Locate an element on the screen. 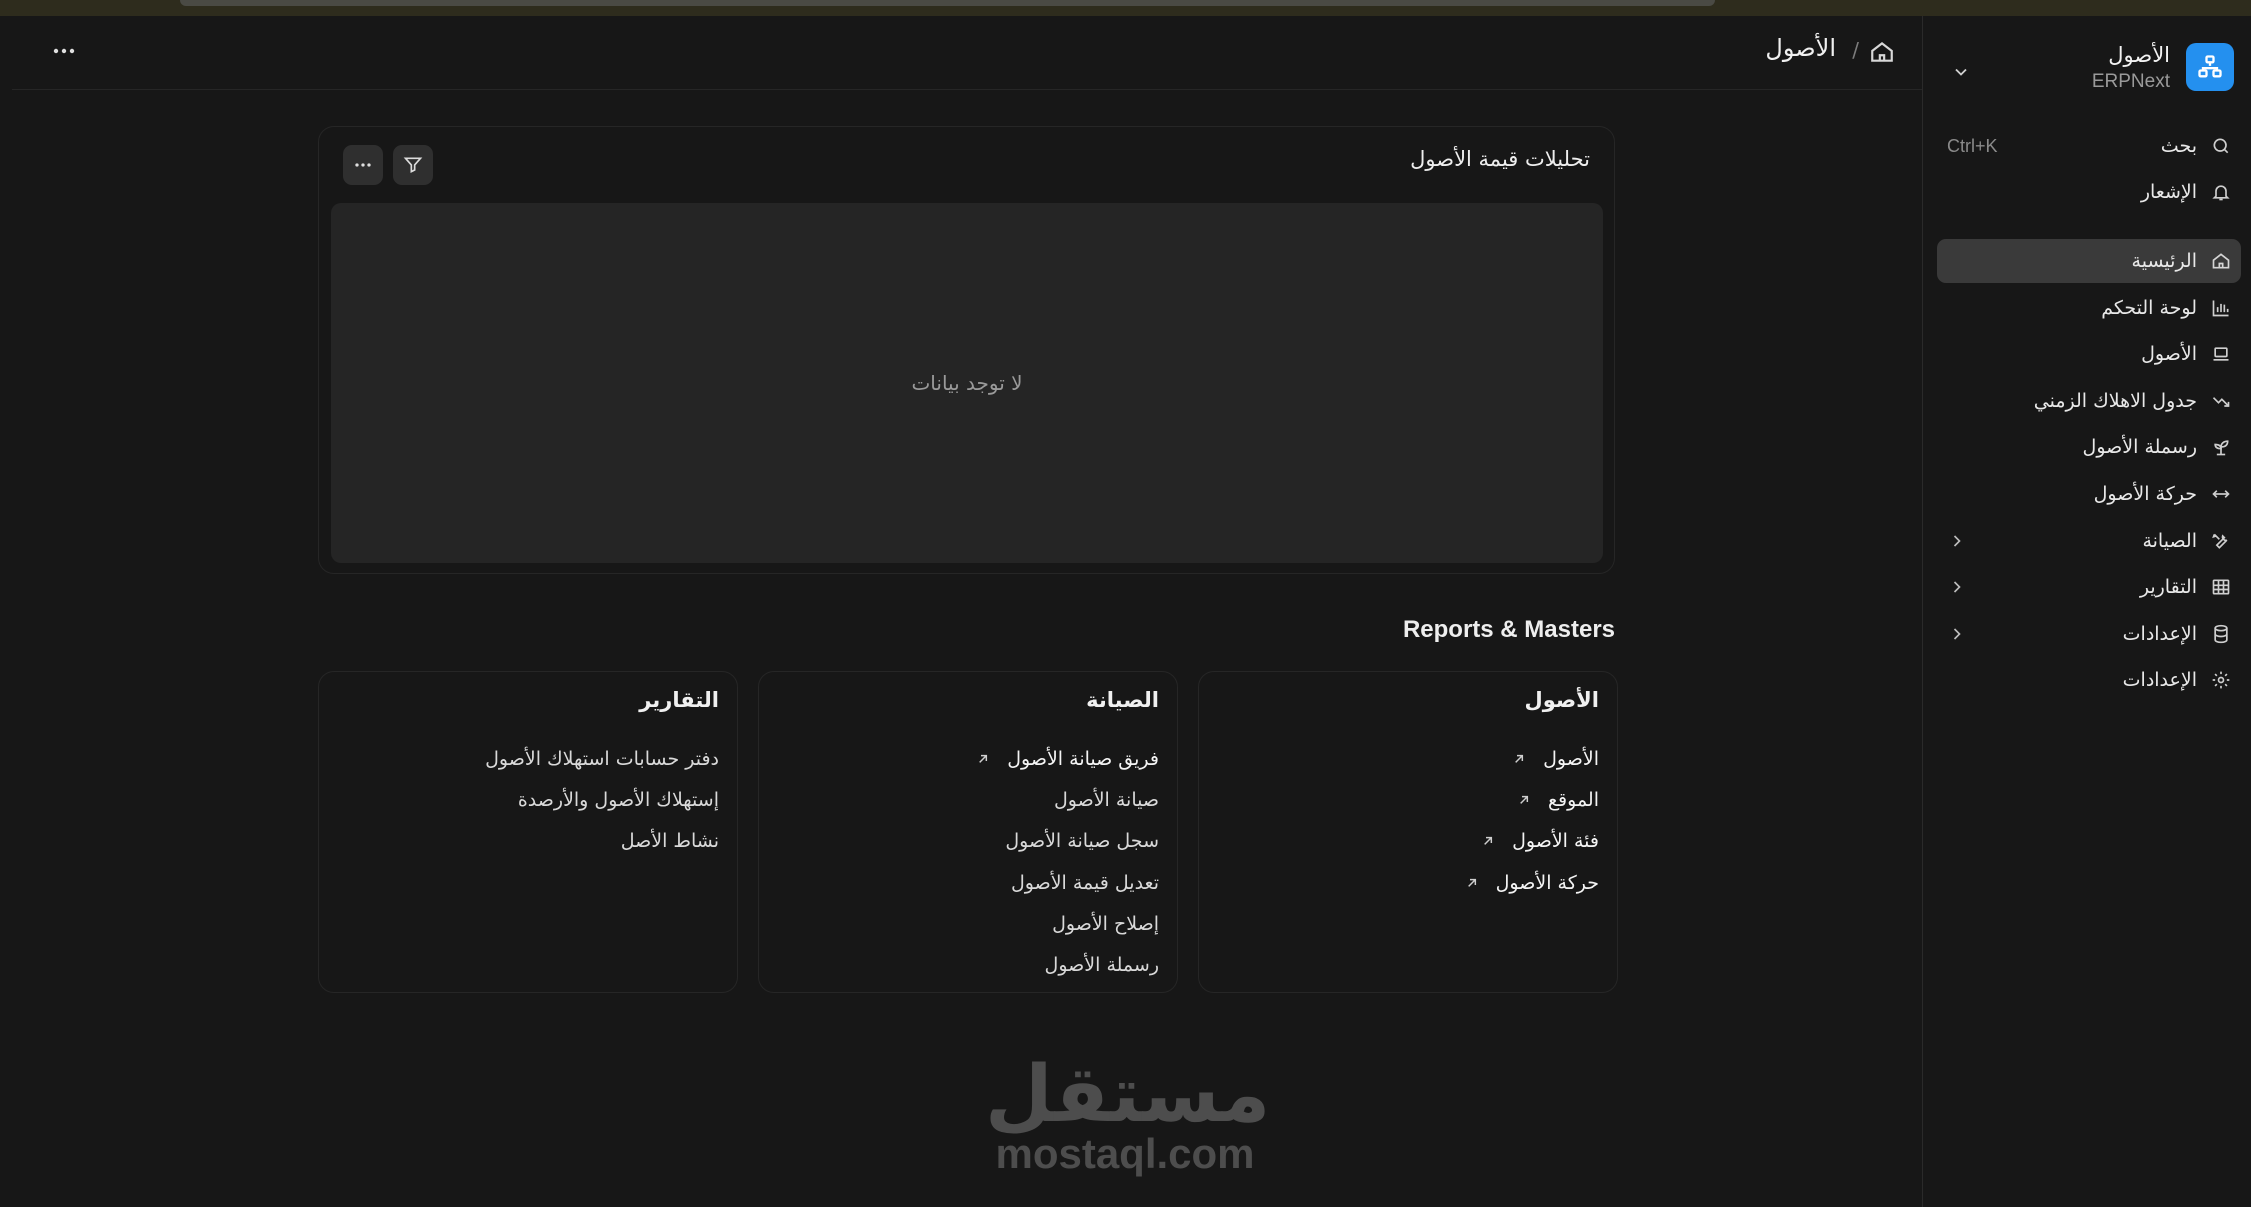  link-asset-activity: نشاط الأصل is located at coordinates (529, 841).